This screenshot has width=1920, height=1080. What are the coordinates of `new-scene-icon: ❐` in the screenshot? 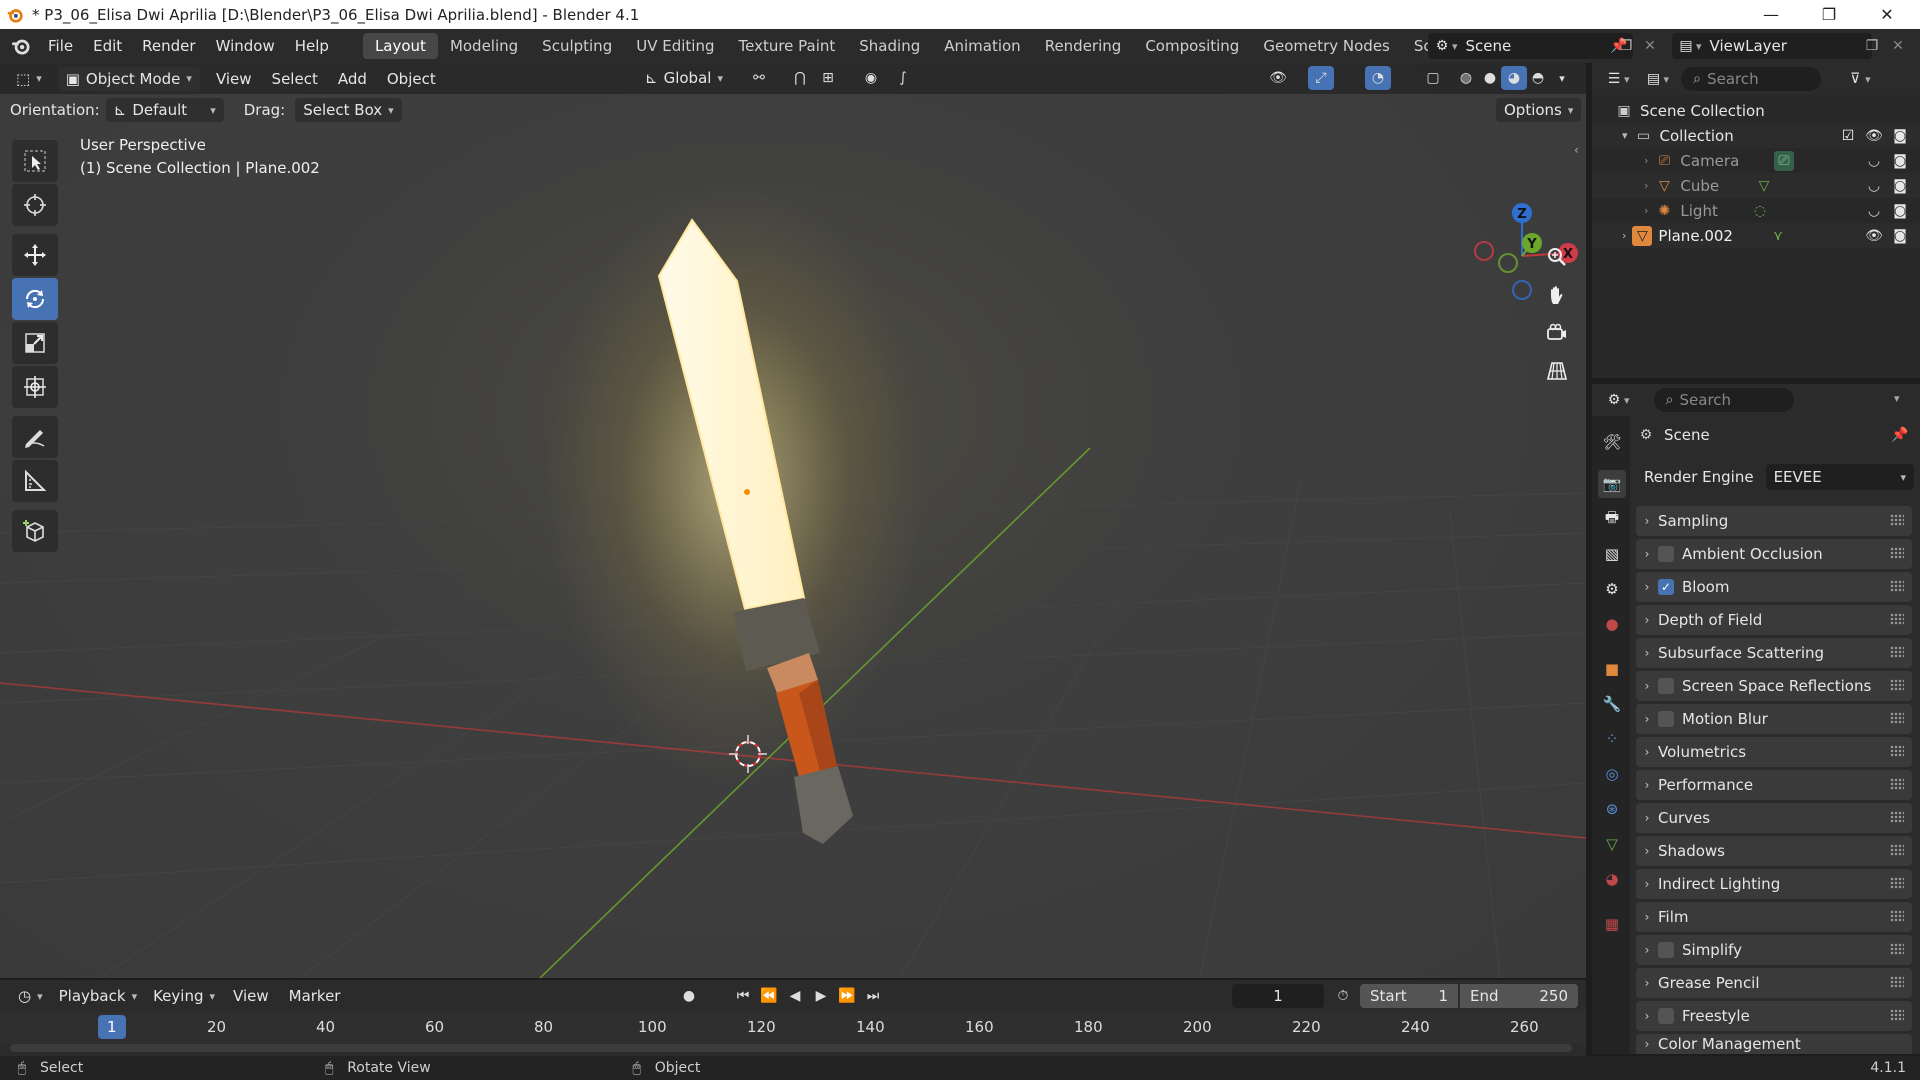 It's located at (1626, 46).